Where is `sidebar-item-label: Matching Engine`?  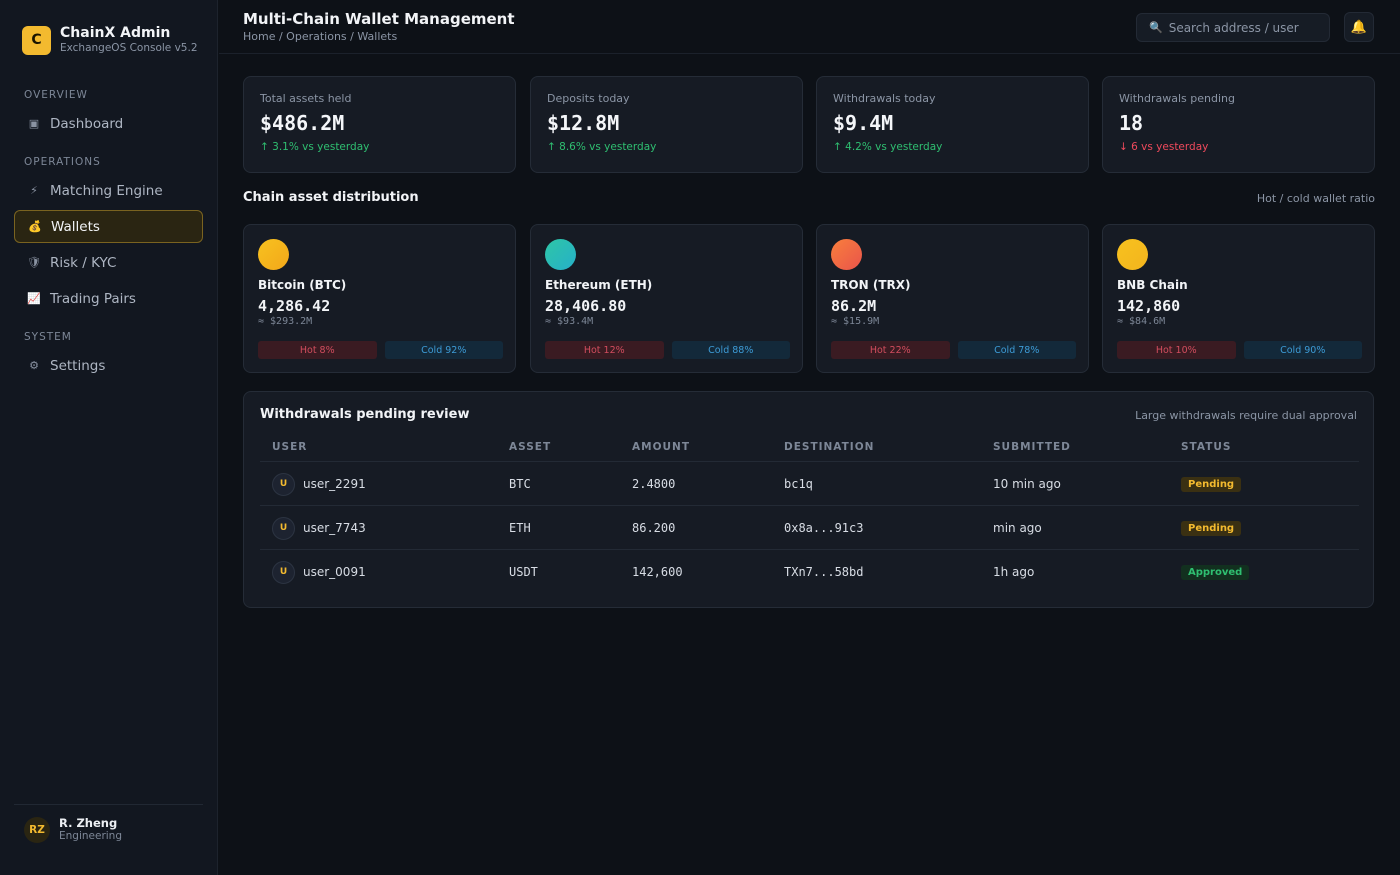
sidebar-item-label: Matching Engine is located at coordinates (106, 190).